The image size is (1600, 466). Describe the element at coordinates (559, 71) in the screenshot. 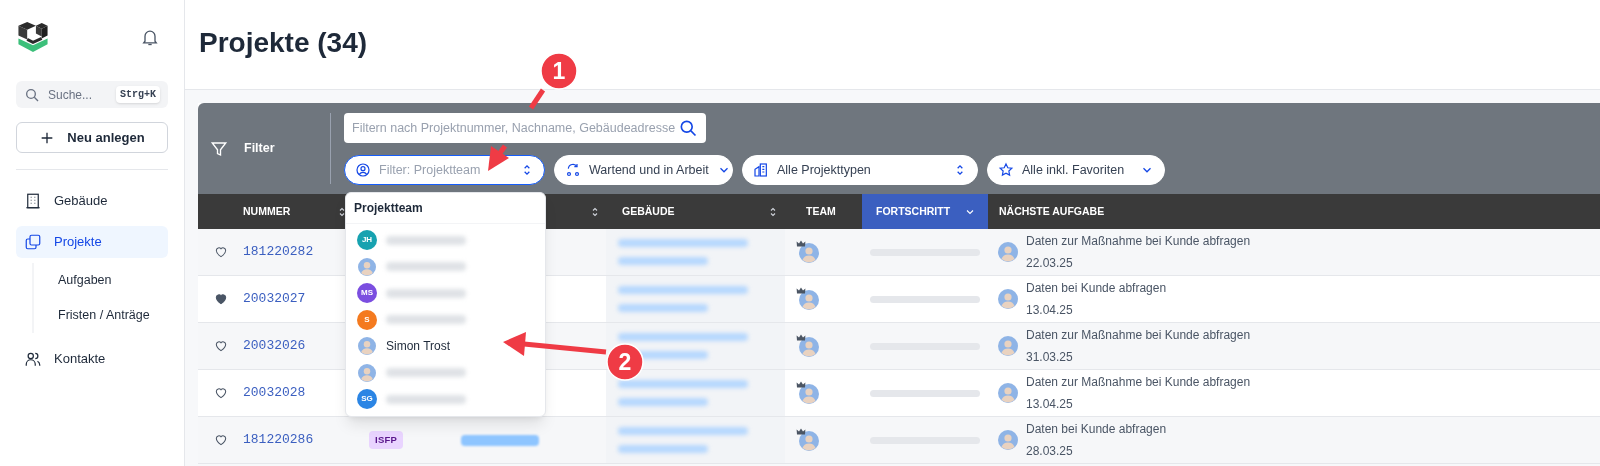

I see `step-marker: 1` at that location.